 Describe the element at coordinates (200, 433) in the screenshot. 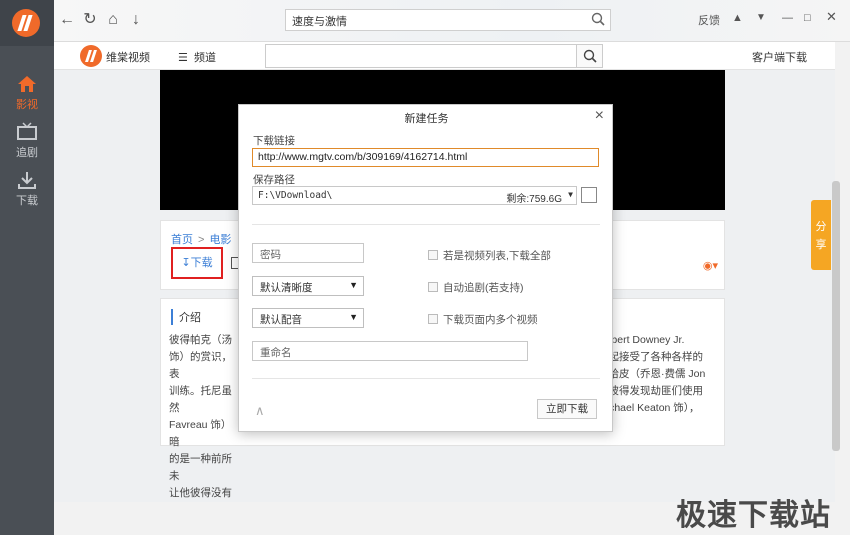

I see `intro-line: Favreau 饰）暗` at that location.